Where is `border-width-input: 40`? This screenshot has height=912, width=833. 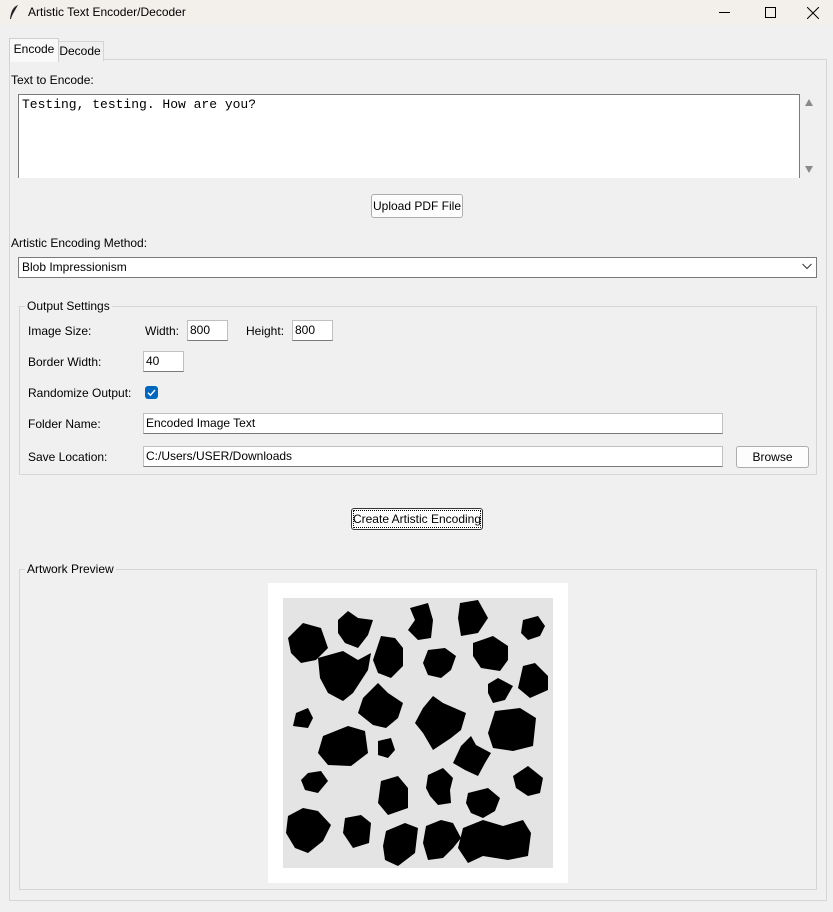 border-width-input: 40 is located at coordinates (163, 361).